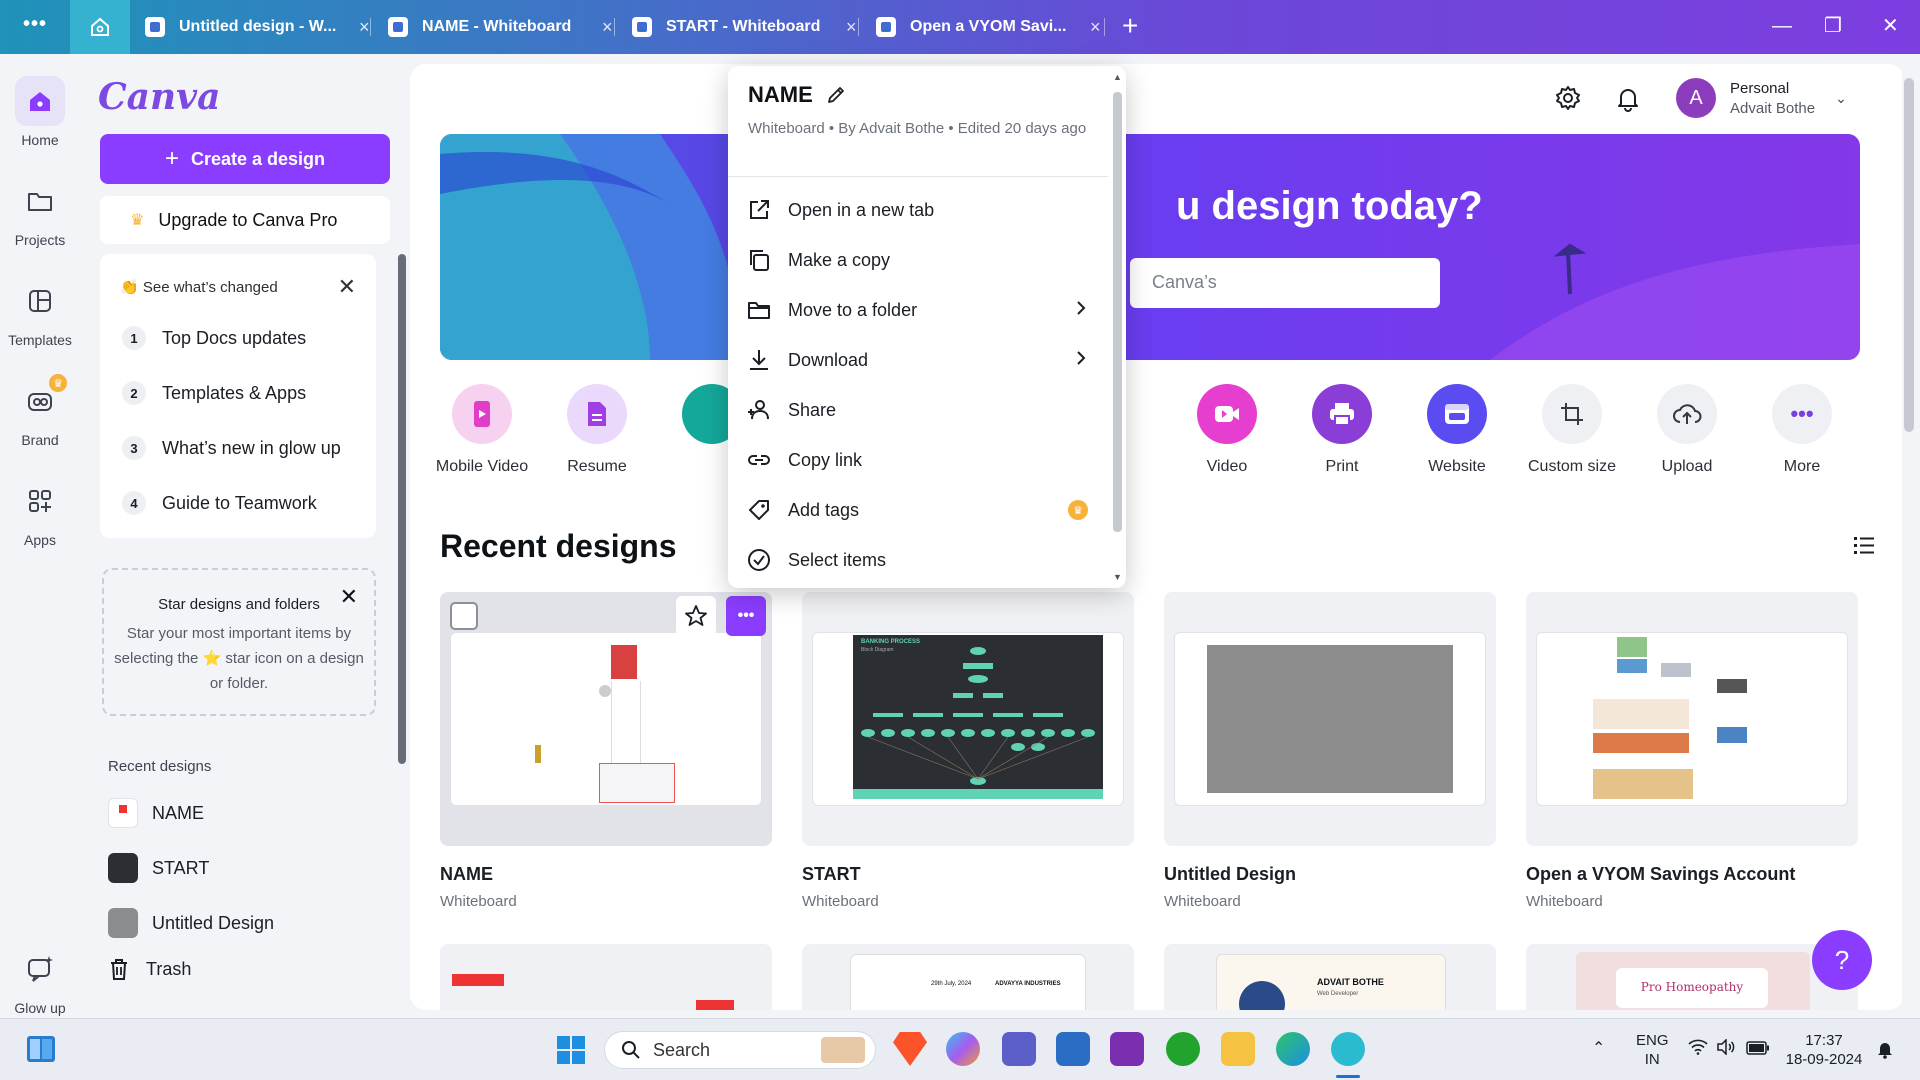  I want to click on design-card-name: ••• NAME Whiteboard, so click(606, 751).